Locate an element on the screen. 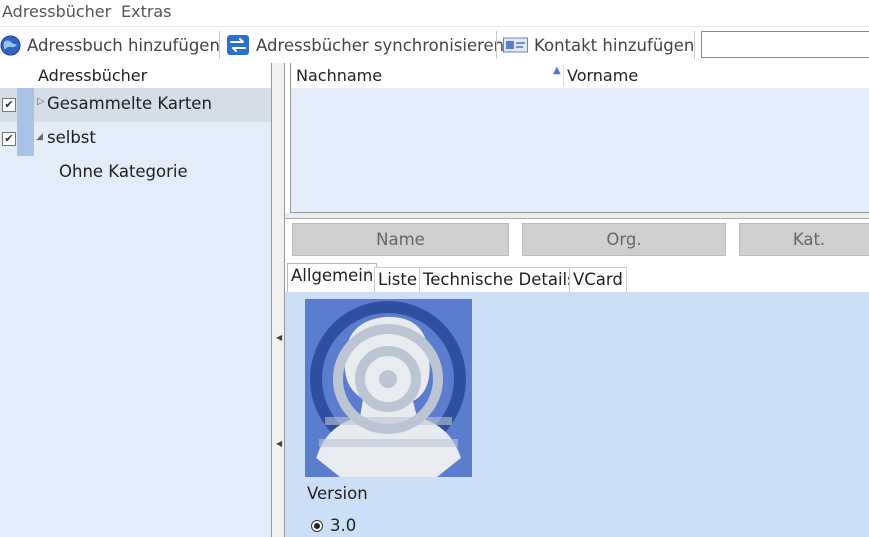  filter-name-button: Name is located at coordinates (400, 239).